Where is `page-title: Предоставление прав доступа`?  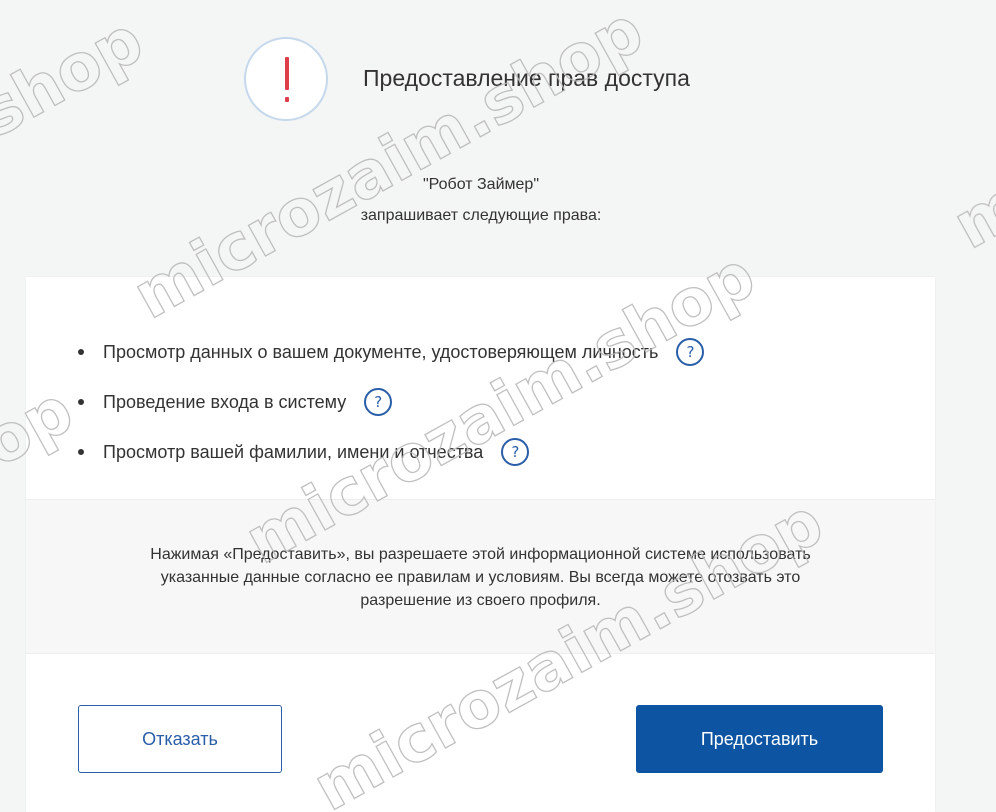 page-title: Предоставление прав доступа is located at coordinates (526, 78).